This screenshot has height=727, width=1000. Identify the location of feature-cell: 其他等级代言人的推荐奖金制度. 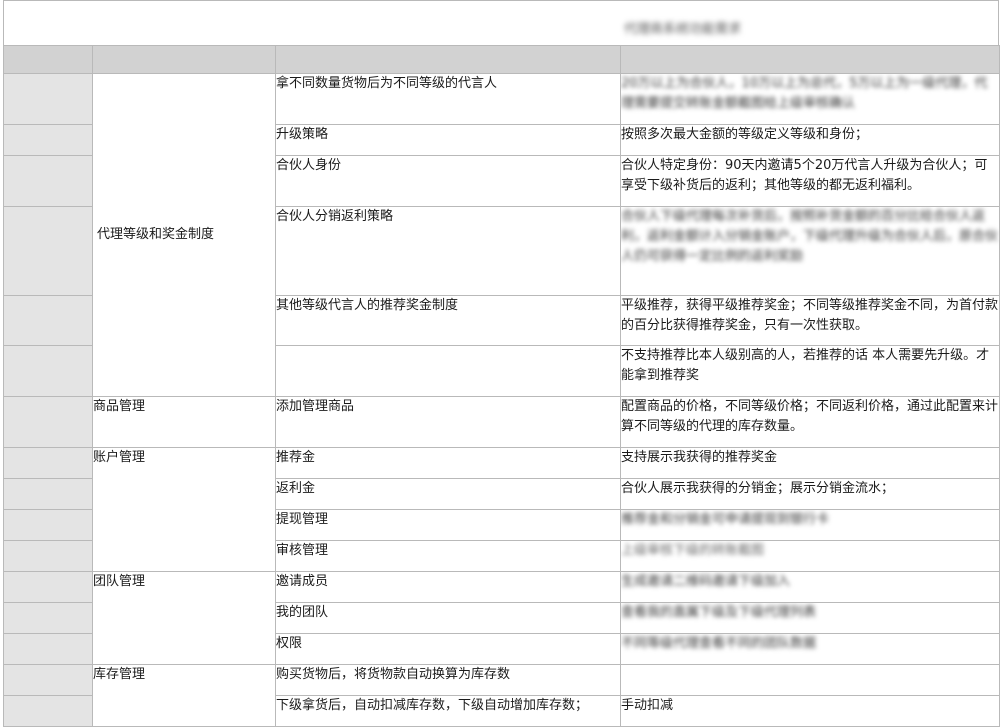
(448, 320).